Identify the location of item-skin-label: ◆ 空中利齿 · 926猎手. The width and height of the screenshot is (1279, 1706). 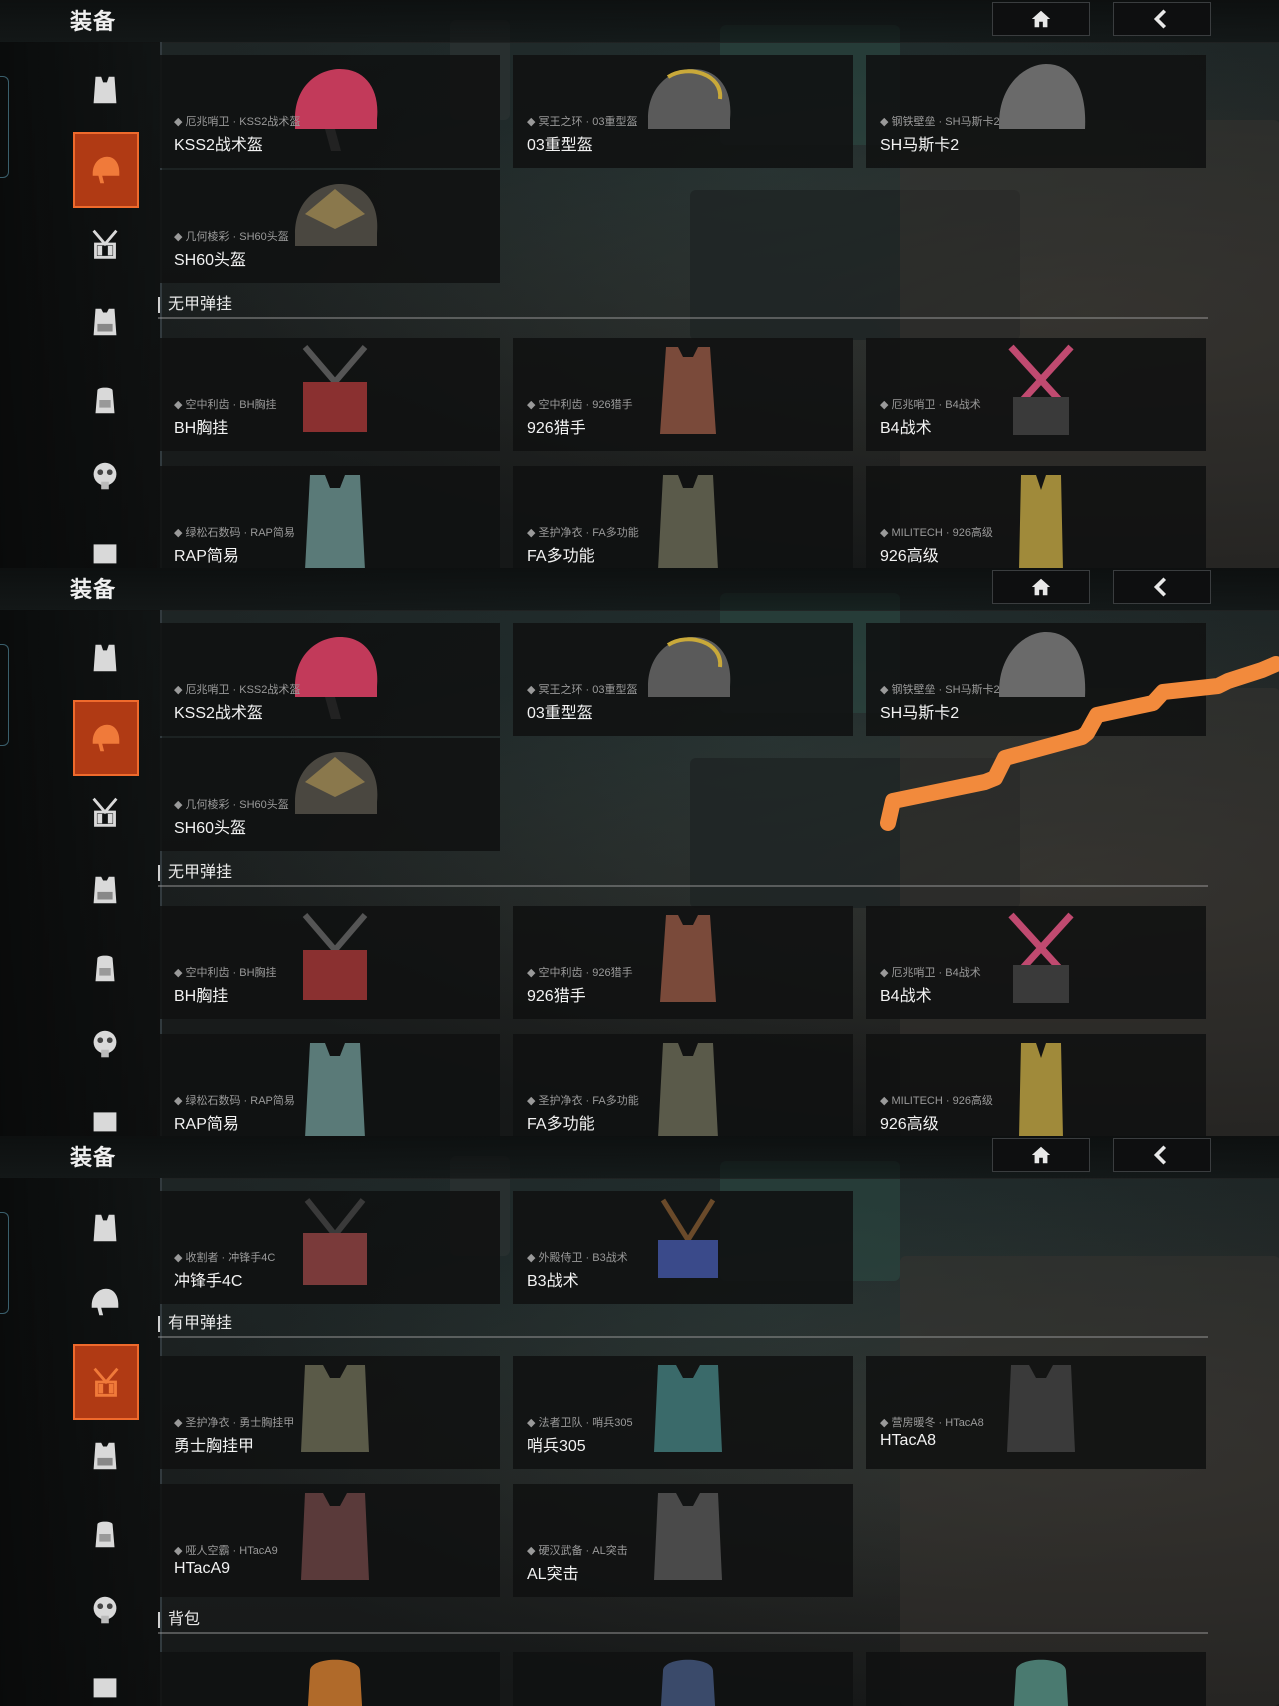
(580, 405).